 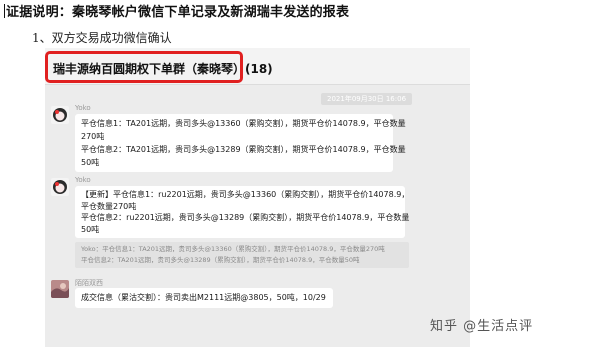 I want to click on zhihu-watermark: 知乎 @生活点评, so click(x=482, y=326).